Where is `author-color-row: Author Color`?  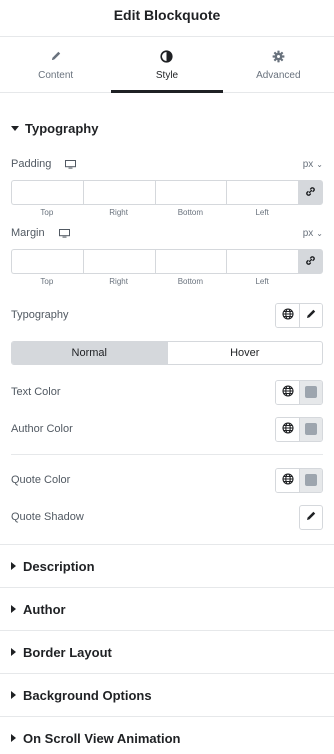
author-color-row: Author Color is located at coordinates (167, 429).